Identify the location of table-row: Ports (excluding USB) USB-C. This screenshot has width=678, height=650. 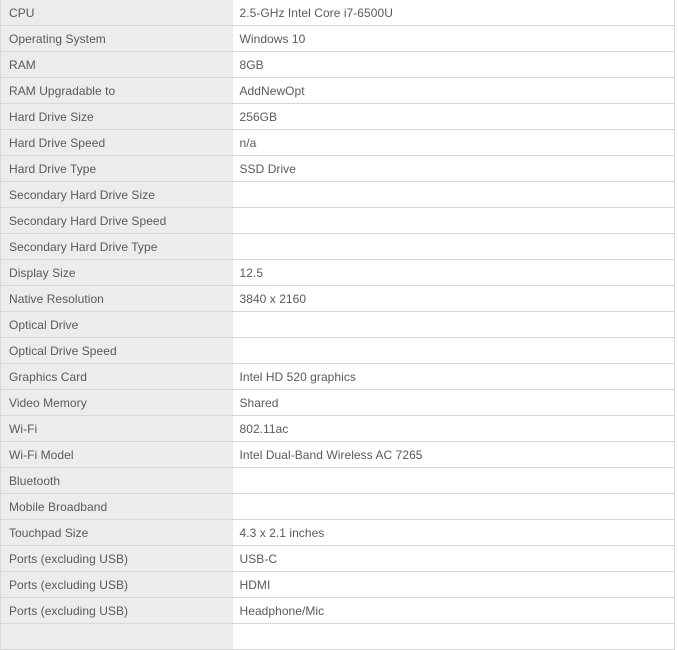
(337, 558).